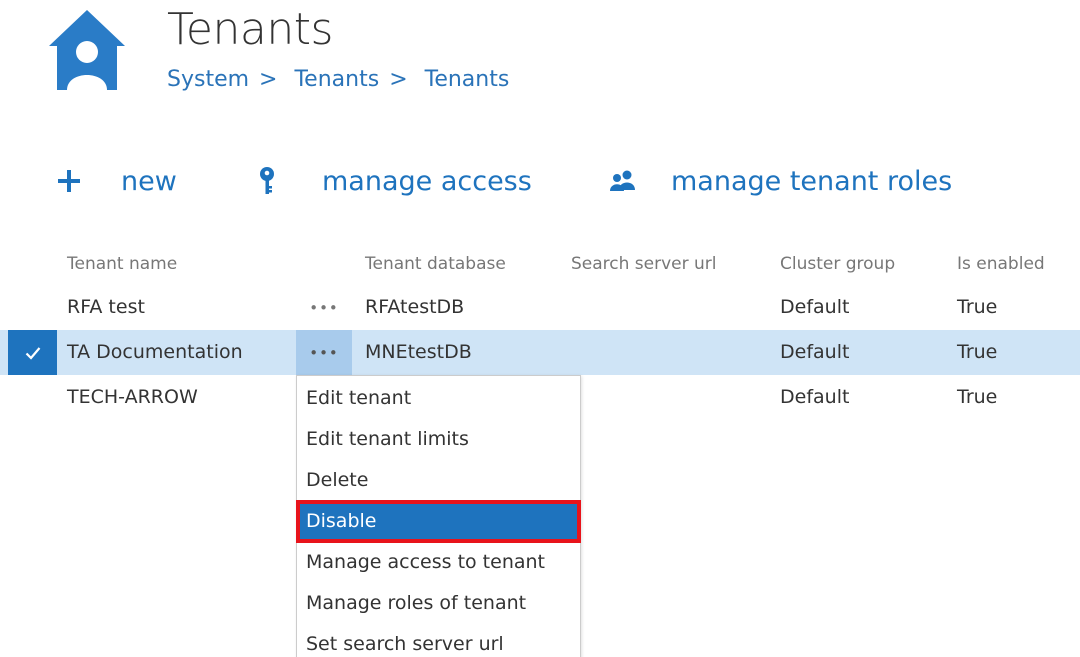  Describe the element at coordinates (1001, 264) in the screenshot. I see `column-header-is-enabled: Is enabled` at that location.